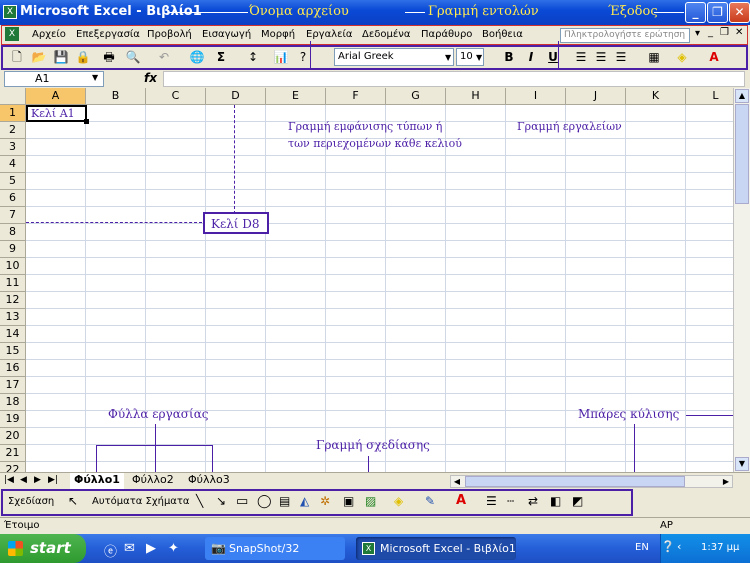 The image size is (750, 563). I want to click on column-header: J, so click(596, 96).